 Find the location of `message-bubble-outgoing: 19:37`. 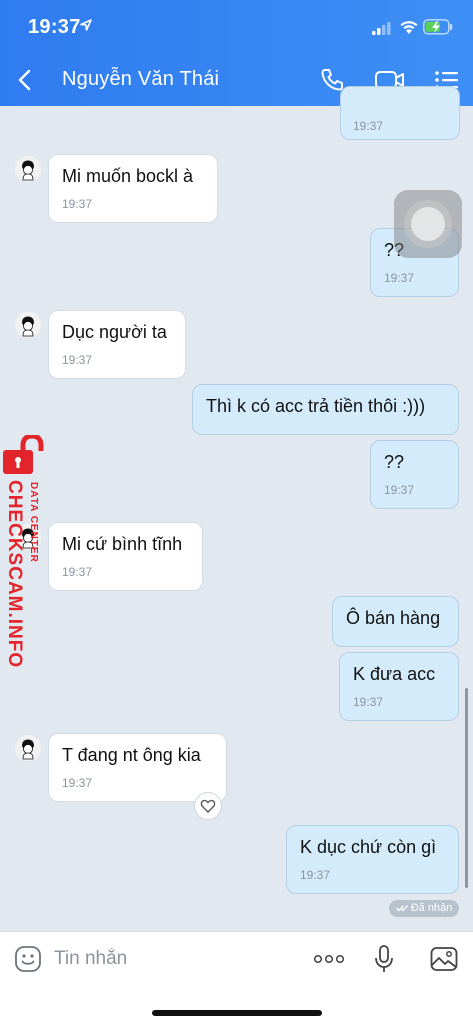

message-bubble-outgoing: 19:37 is located at coordinates (400, 113).